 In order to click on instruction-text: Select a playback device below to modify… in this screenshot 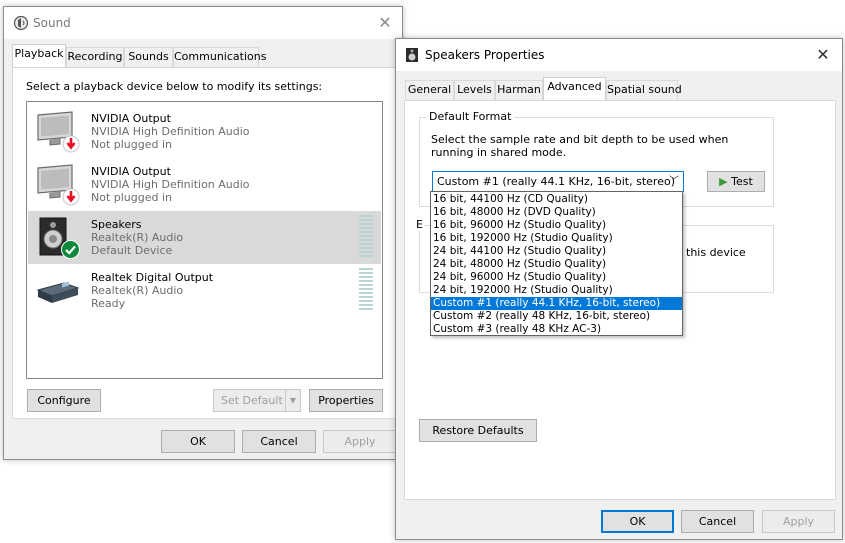, I will do `click(174, 86)`.